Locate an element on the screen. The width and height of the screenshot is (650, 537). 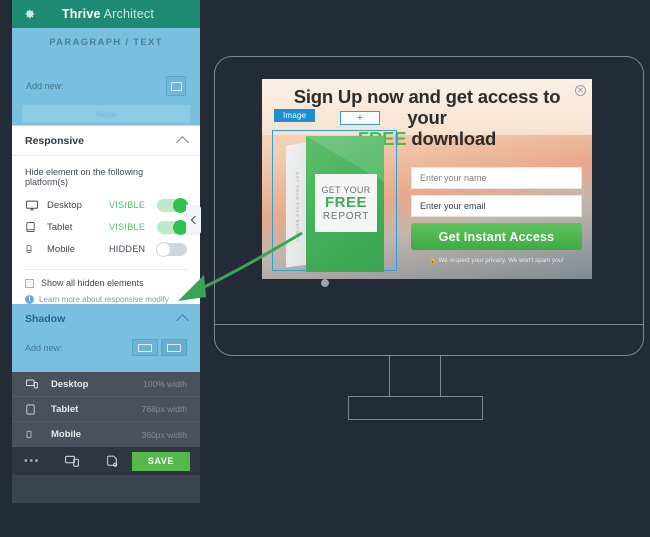
panel-label: PARAGRAPH / TEXT is located at coordinates (106, 42).